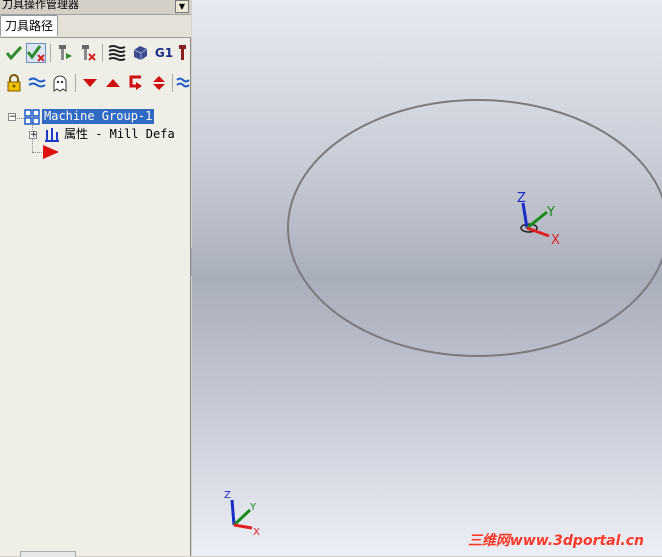 This screenshot has width=662, height=557. Describe the element at coordinates (88, 53) in the screenshot. I see `verify-icon` at that location.